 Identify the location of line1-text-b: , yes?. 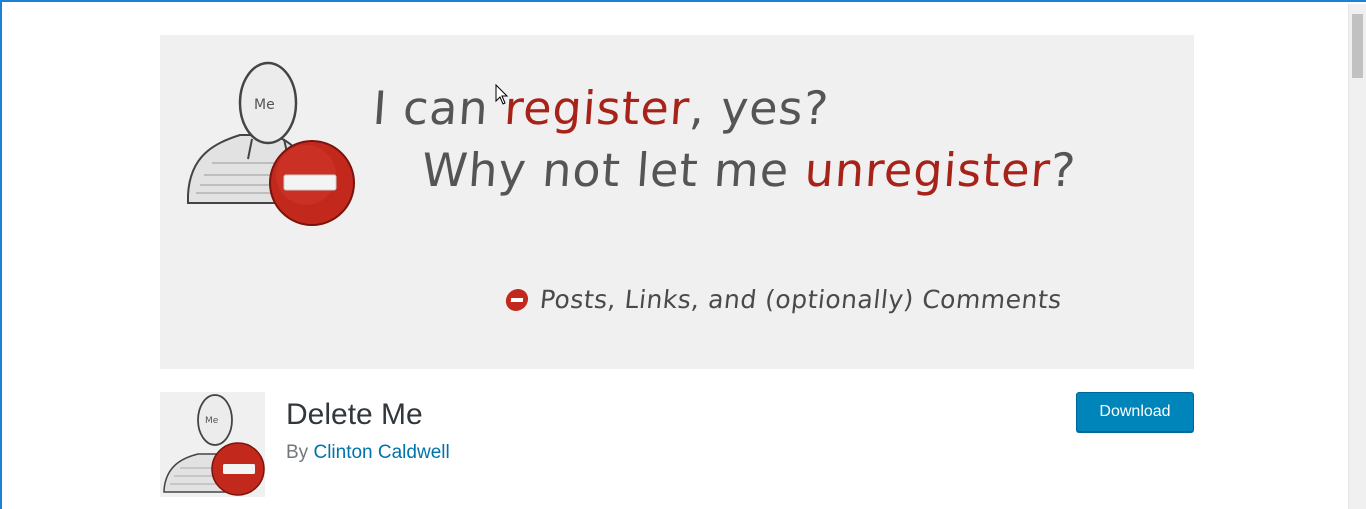
(759, 108).